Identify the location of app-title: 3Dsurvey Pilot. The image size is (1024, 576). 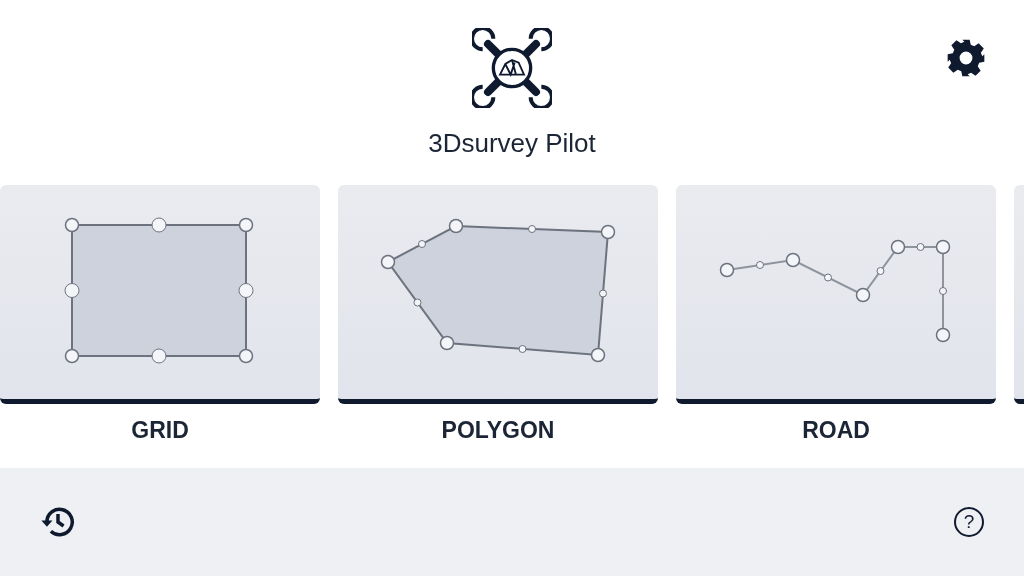
(512, 143).